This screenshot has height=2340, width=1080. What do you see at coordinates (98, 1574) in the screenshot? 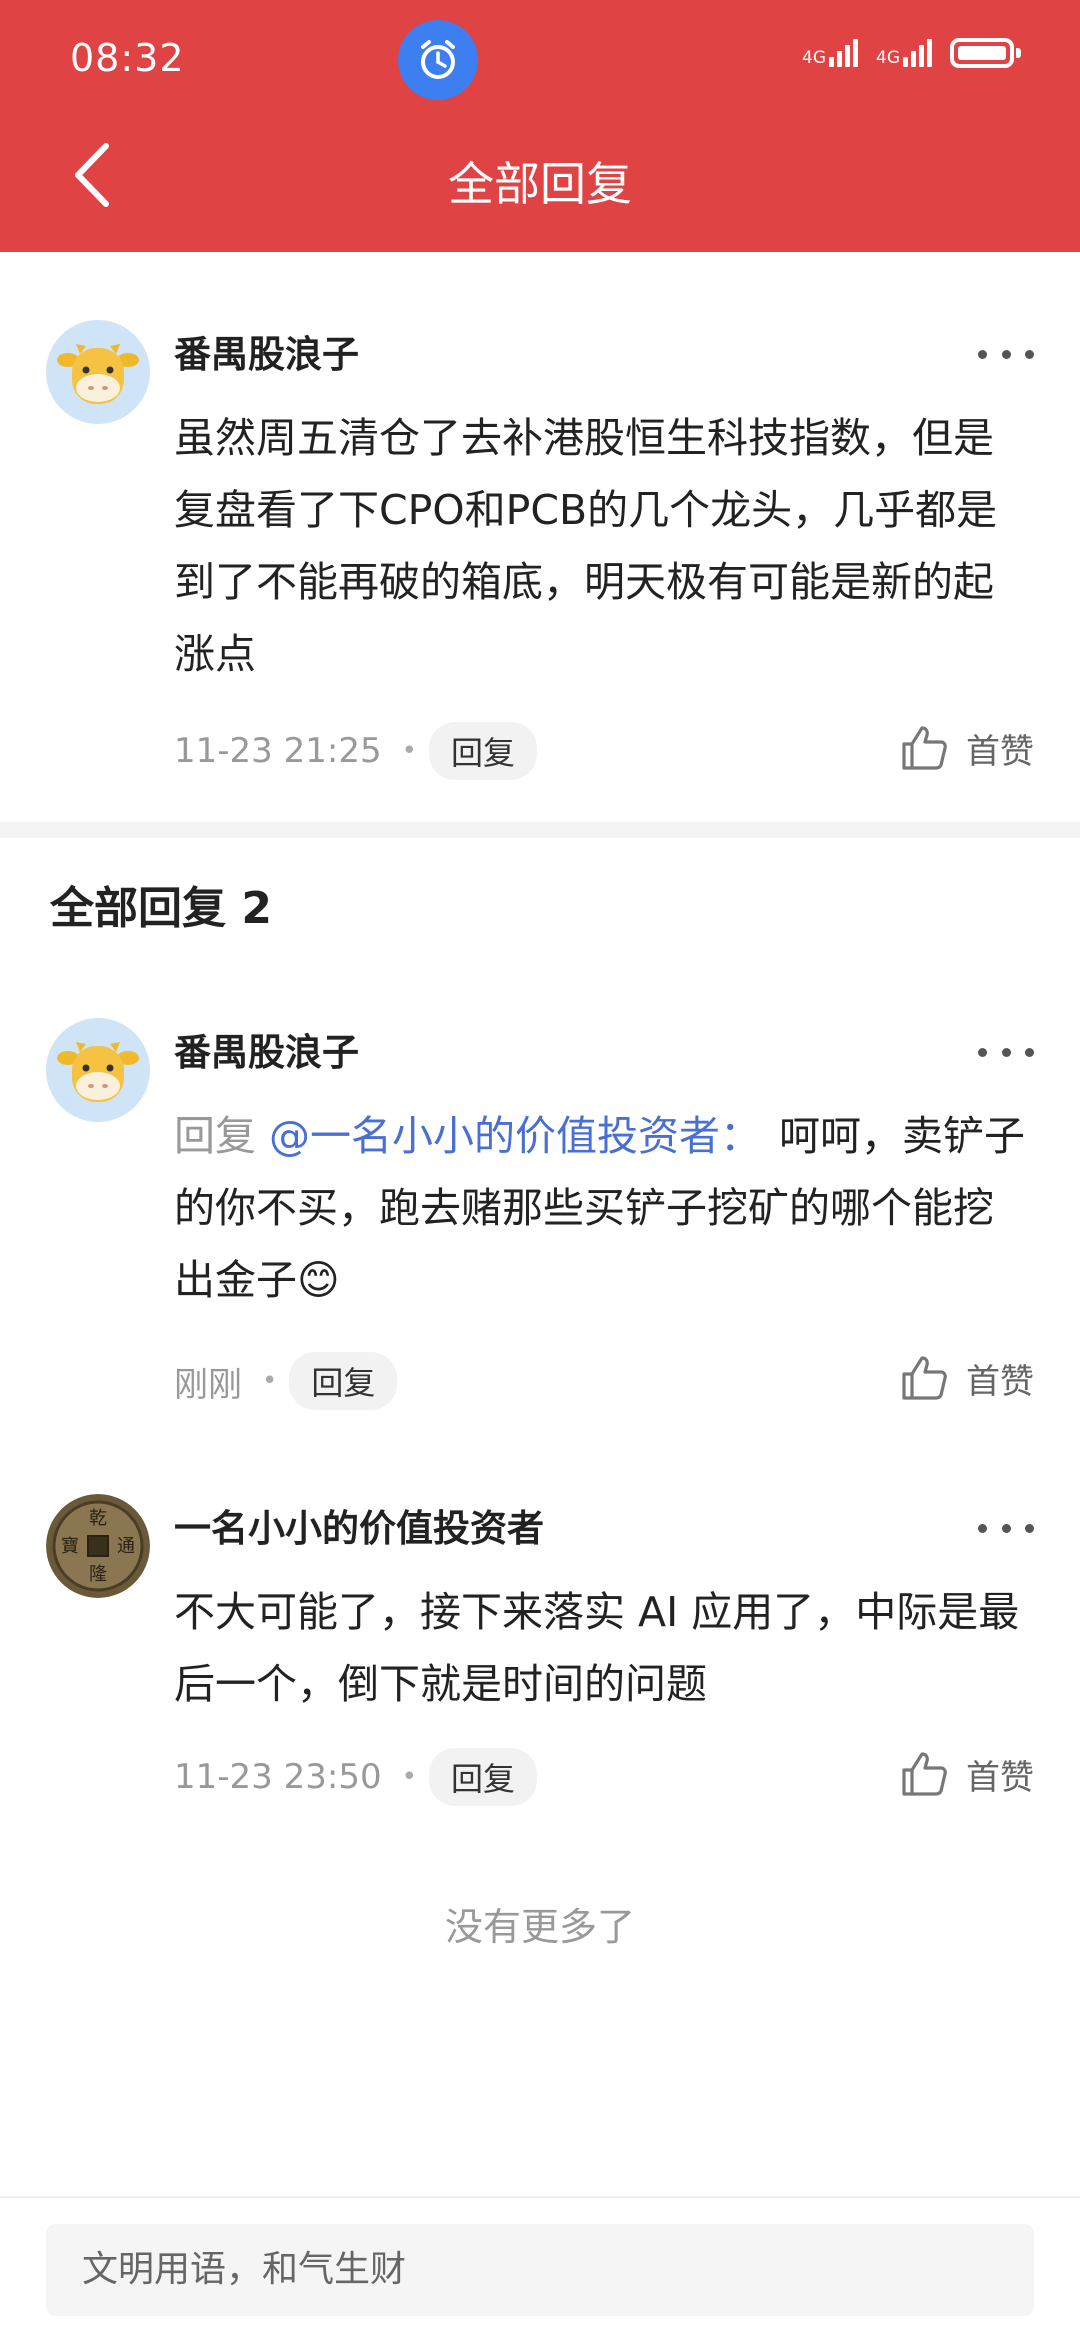
I see `svg-text: 隆` at bounding box center [98, 1574].